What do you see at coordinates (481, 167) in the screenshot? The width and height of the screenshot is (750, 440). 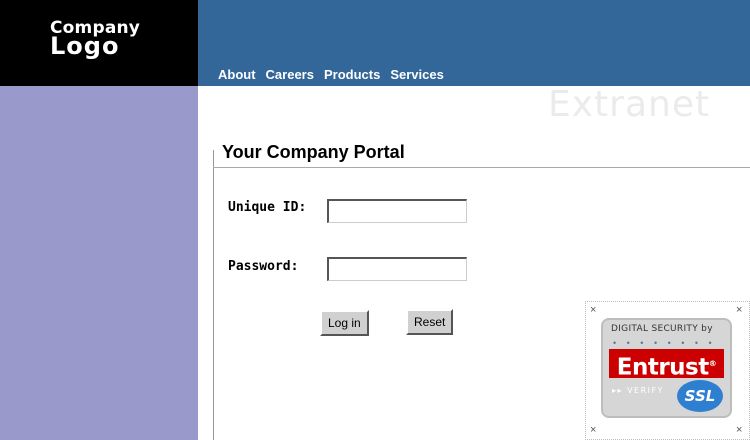 I see `portal-title-divider` at bounding box center [481, 167].